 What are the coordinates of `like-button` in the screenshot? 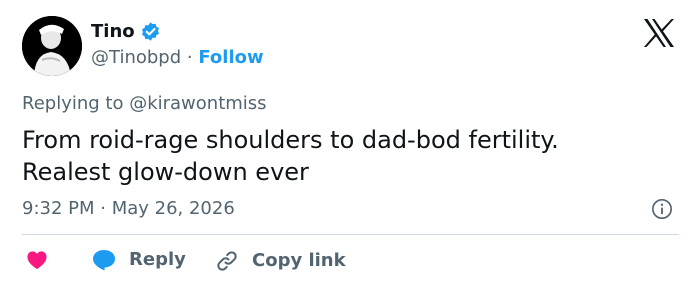 It's located at (37, 260).